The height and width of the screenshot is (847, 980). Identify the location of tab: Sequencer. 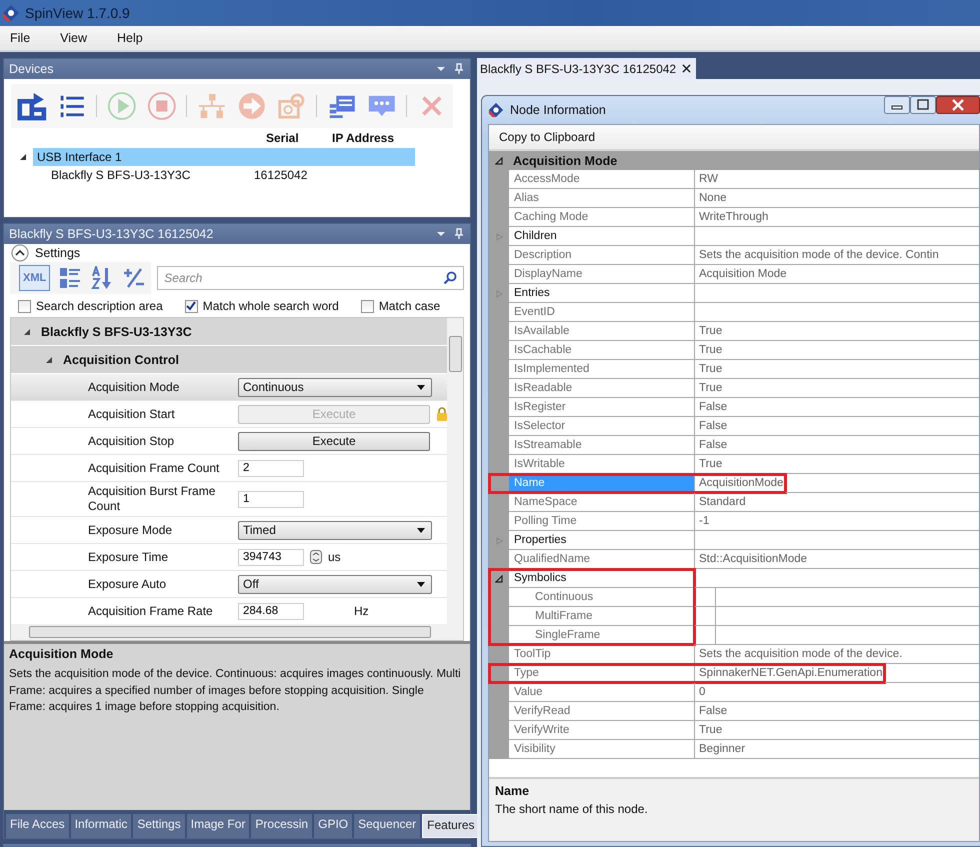
(387, 826).